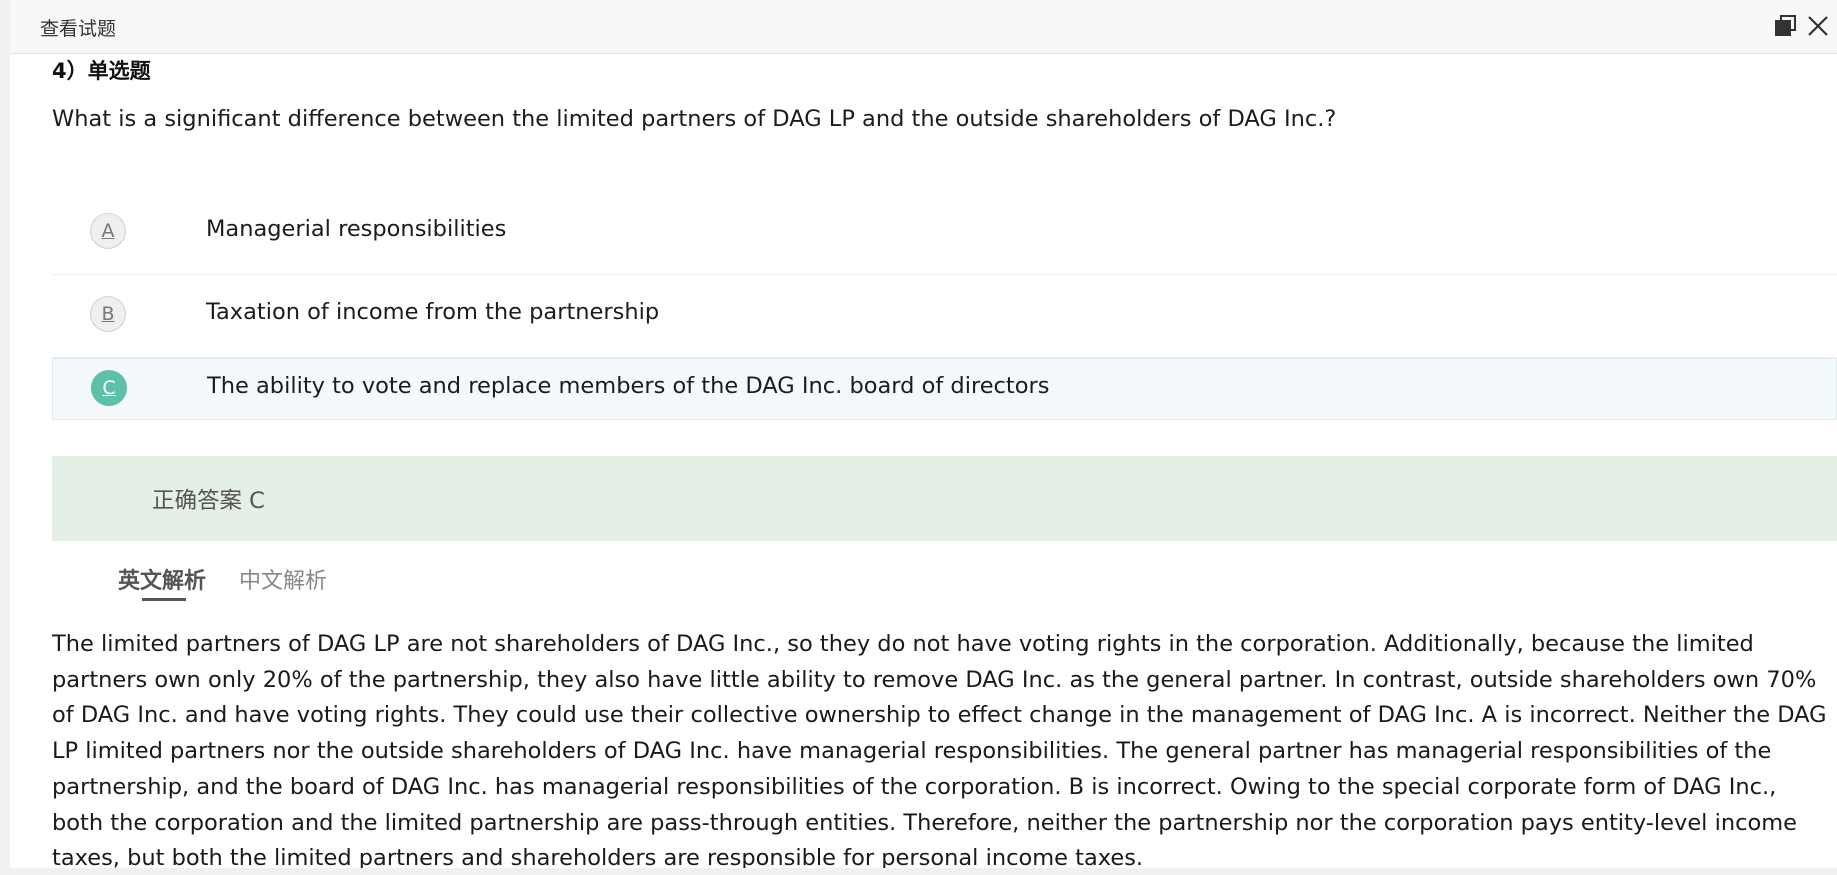  I want to click on tab-english-analysis: 英文解析, so click(162, 579).